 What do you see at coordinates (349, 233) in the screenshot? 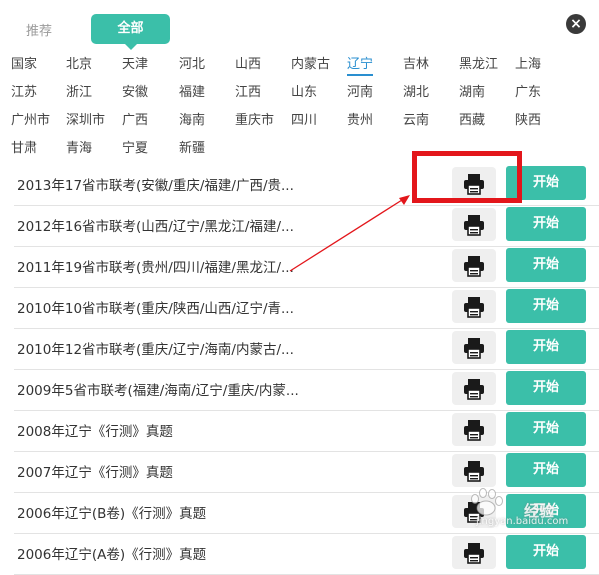
I see `annotation-arrow` at bounding box center [349, 233].